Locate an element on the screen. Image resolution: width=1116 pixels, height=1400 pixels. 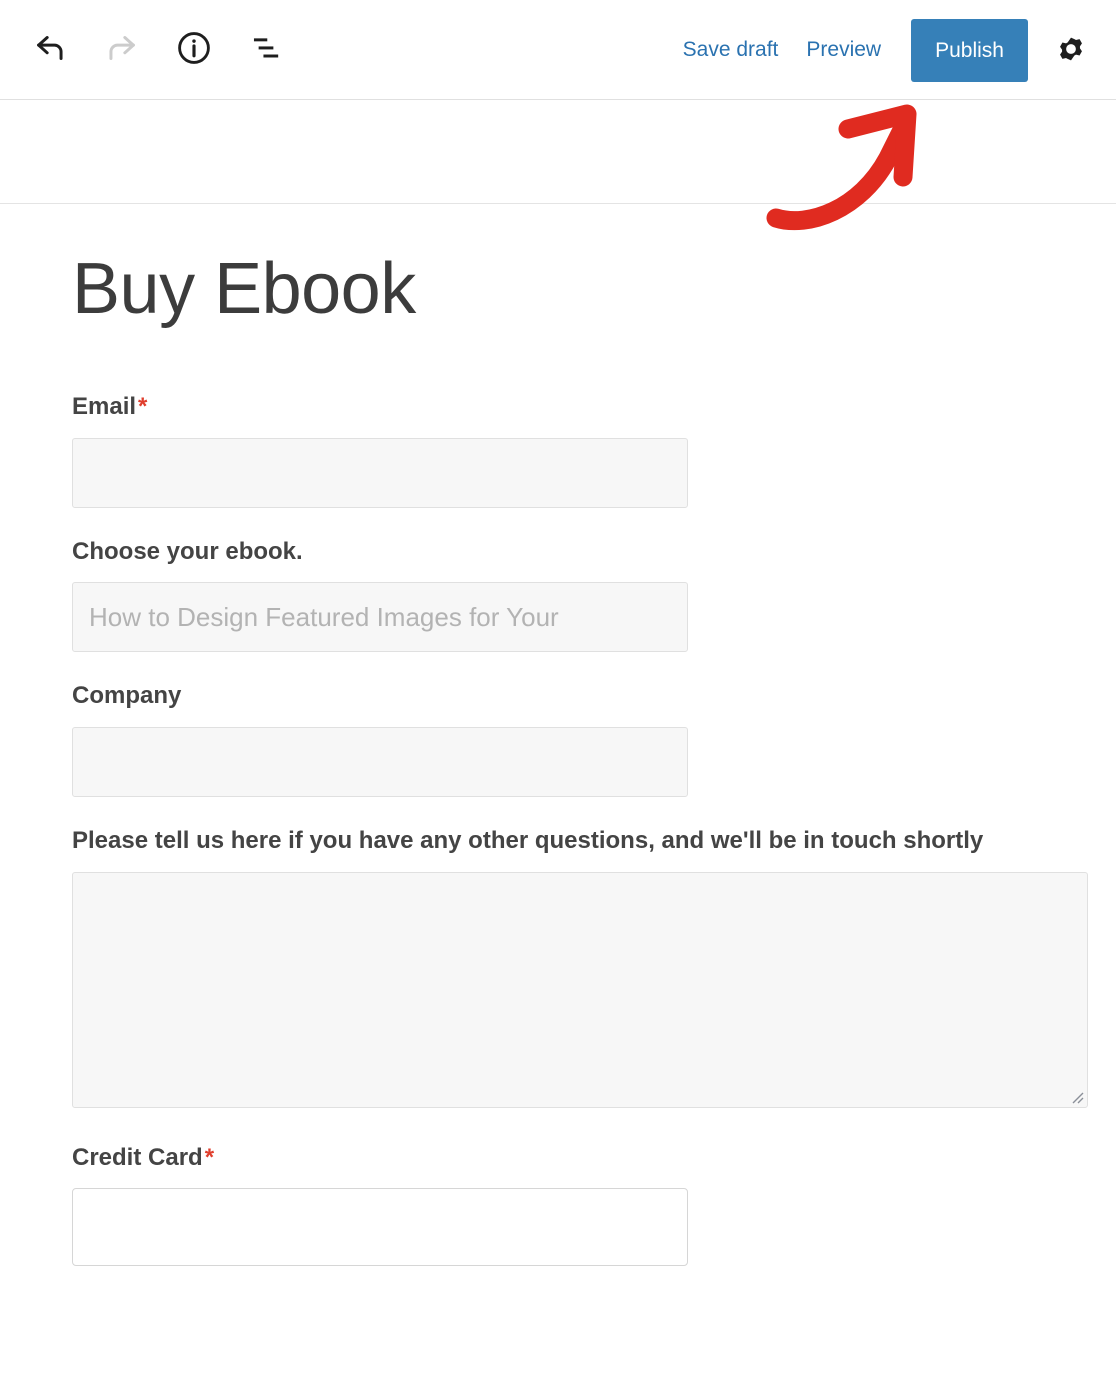
info-button is located at coordinates (194, 50).